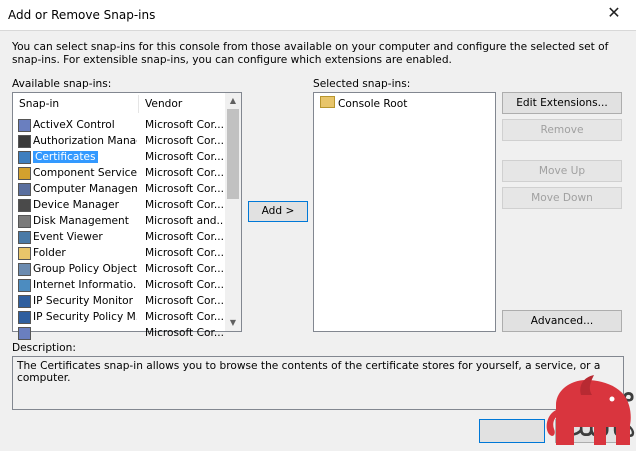  I want to click on column-header-snapin: Snap-in, so click(39, 104).